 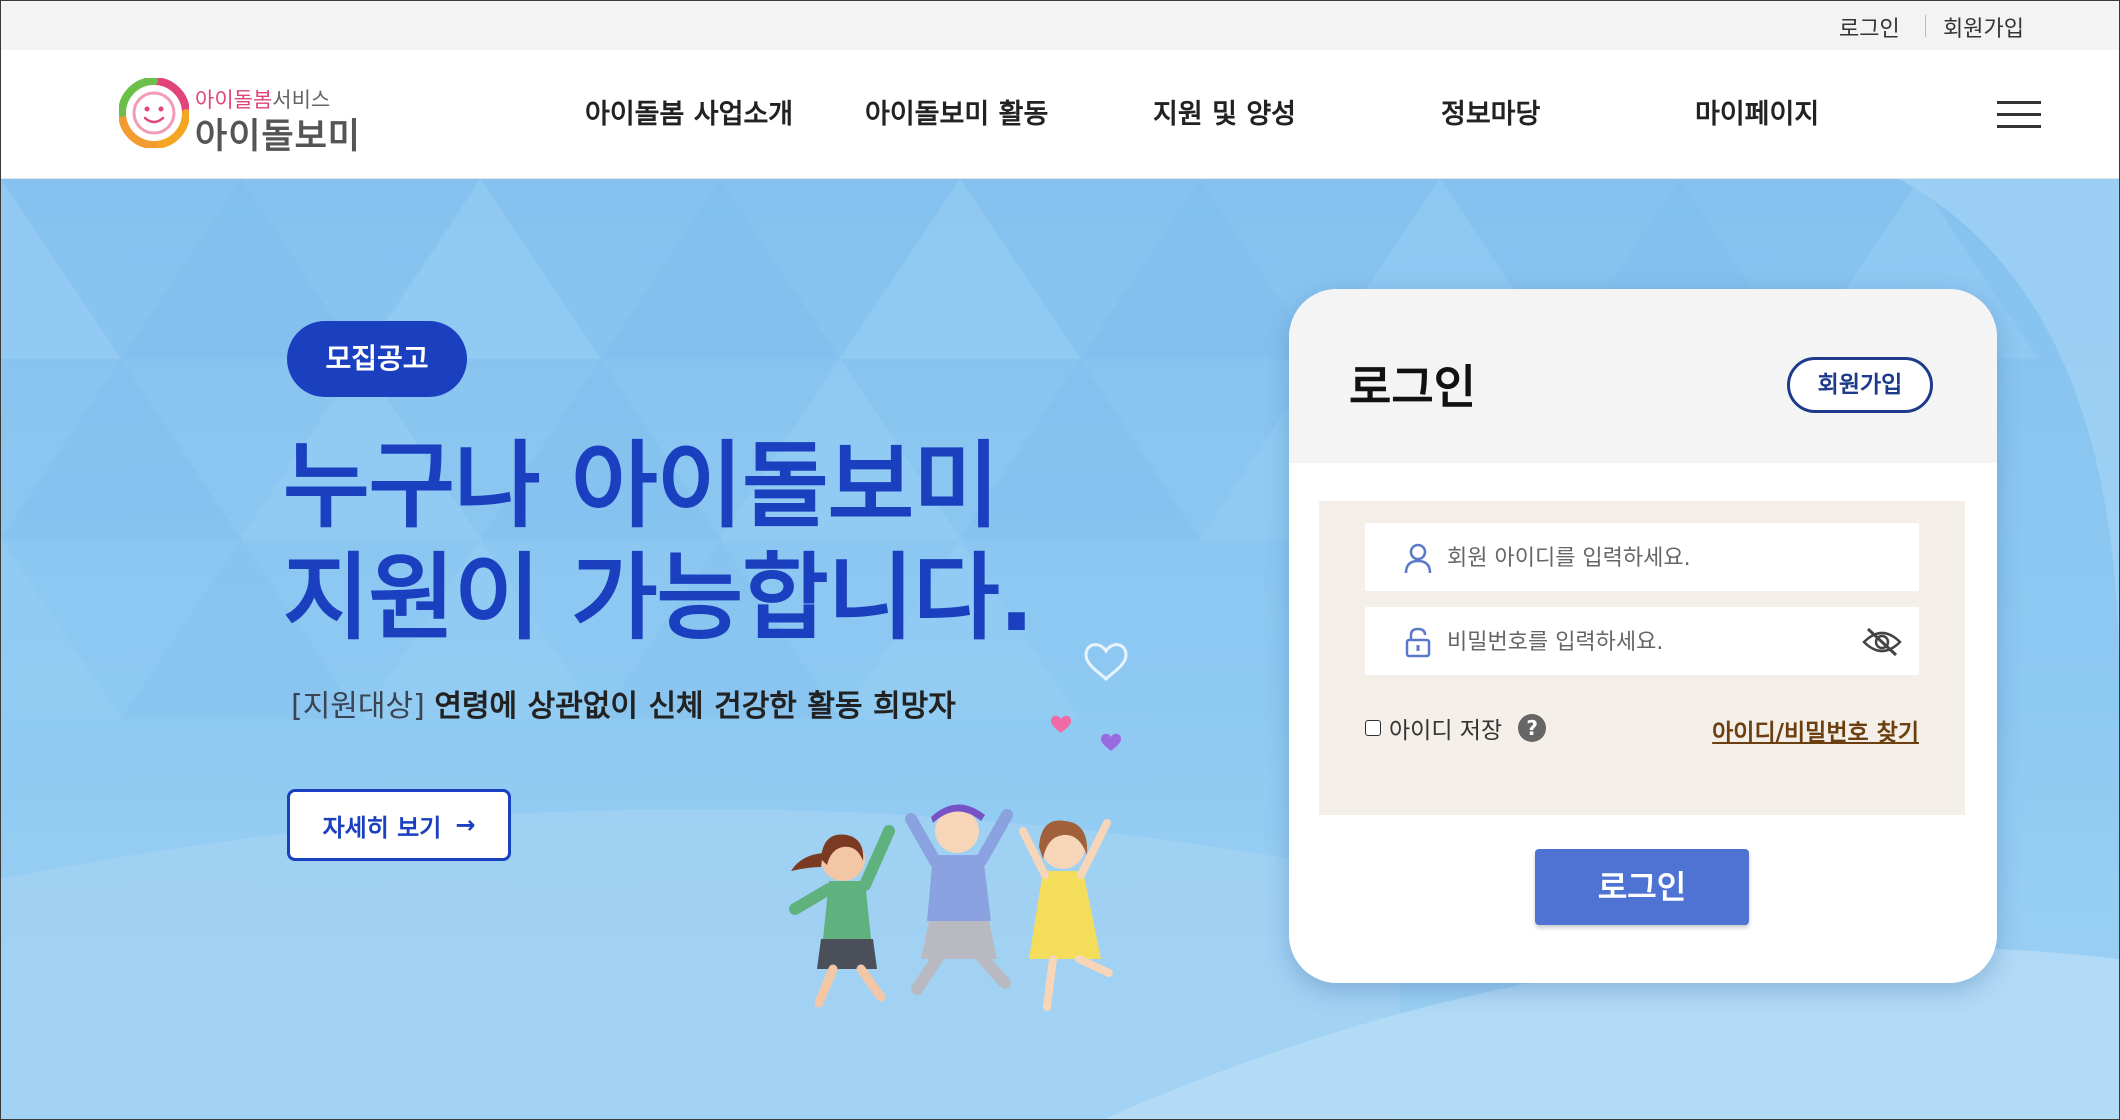 What do you see at coordinates (1643, 376) in the screenshot?
I see `login-card-header: 로그인 회원가입` at bounding box center [1643, 376].